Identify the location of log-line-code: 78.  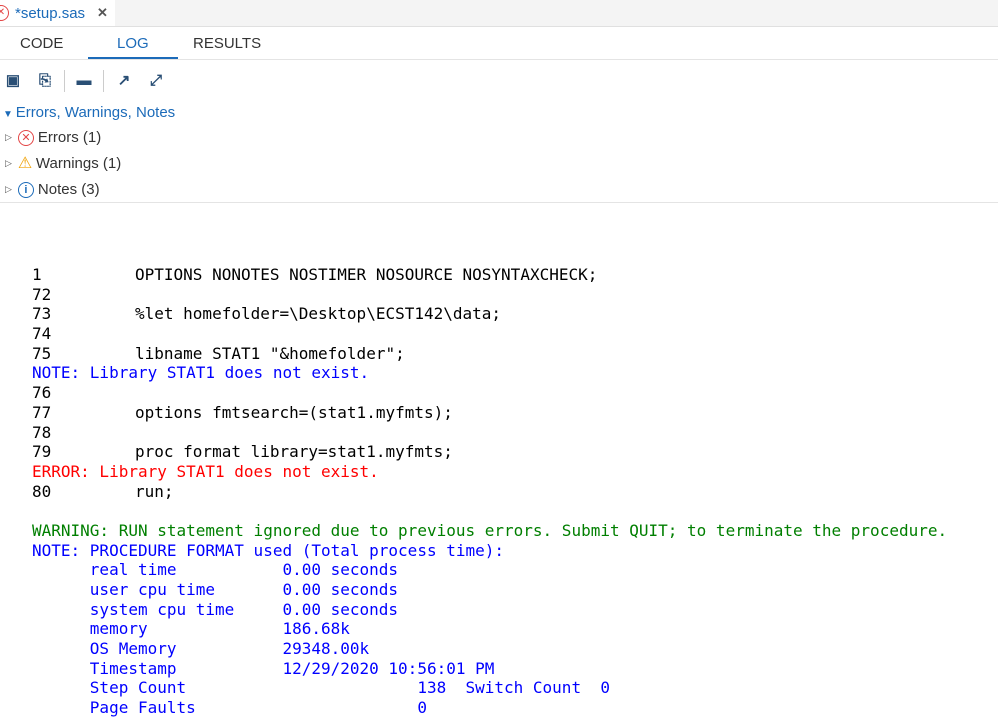
(489, 433).